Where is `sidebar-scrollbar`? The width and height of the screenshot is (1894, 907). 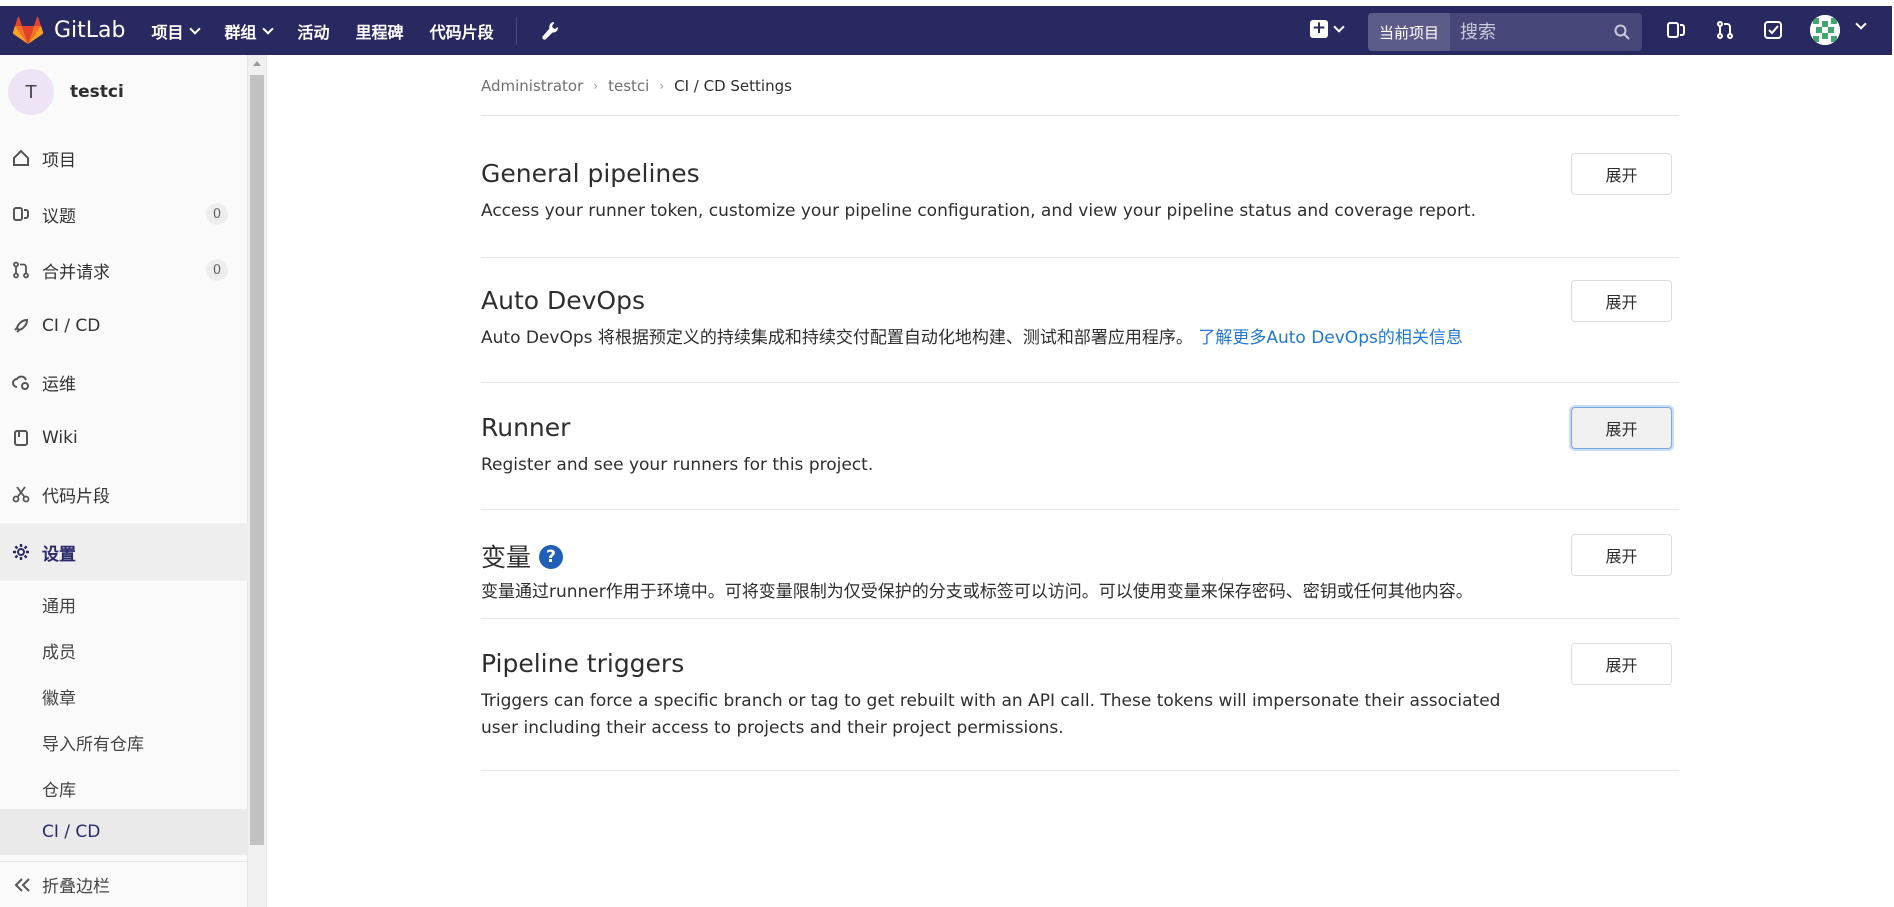 sidebar-scrollbar is located at coordinates (257, 481).